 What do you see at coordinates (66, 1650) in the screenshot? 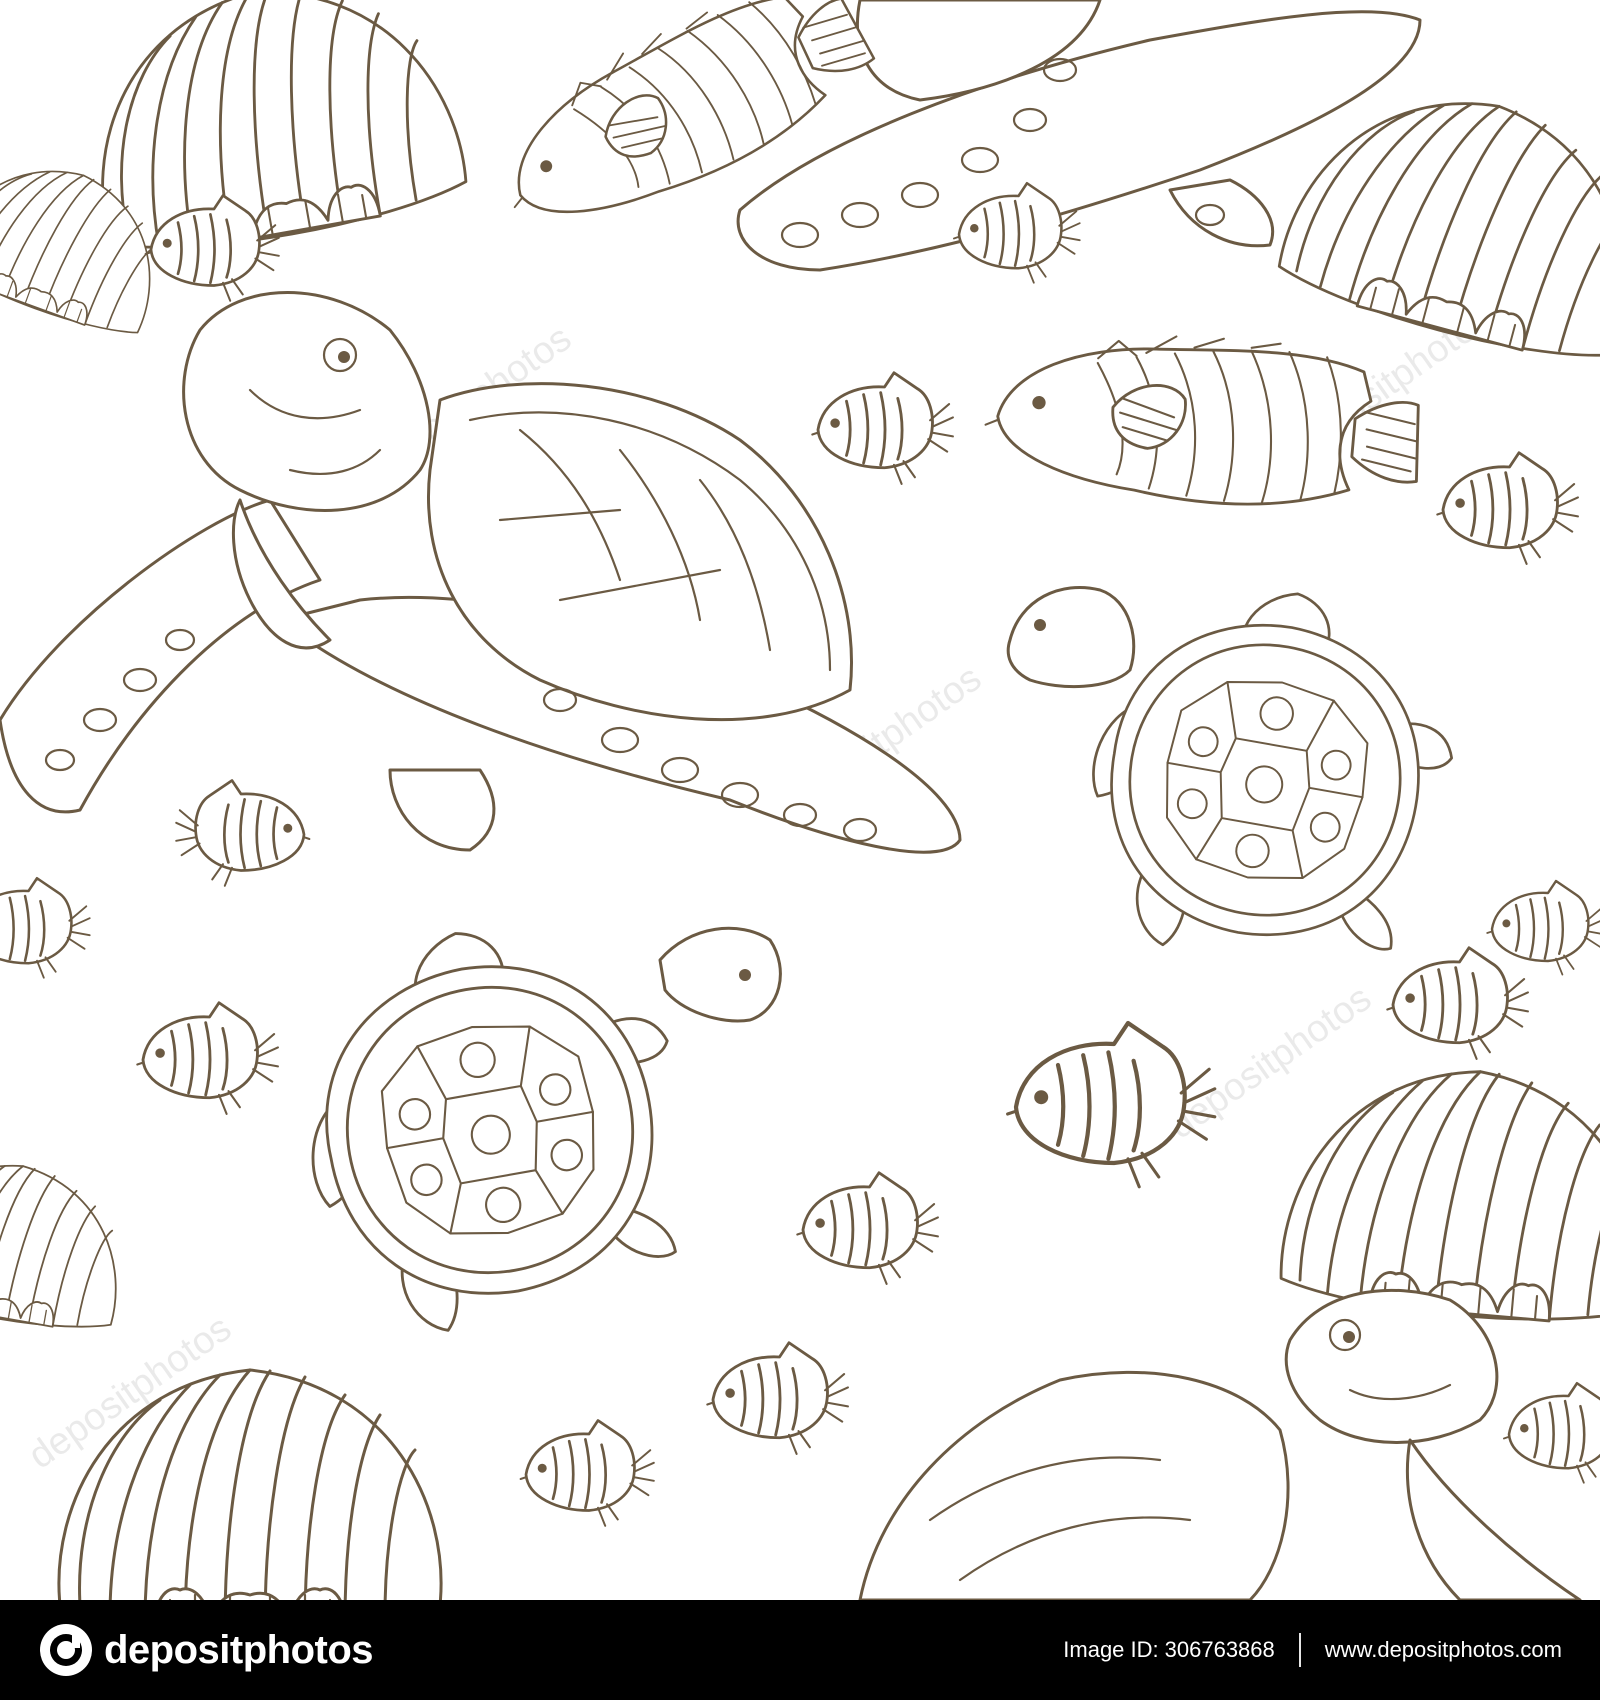
I see `depositphotos-logo-icon` at bounding box center [66, 1650].